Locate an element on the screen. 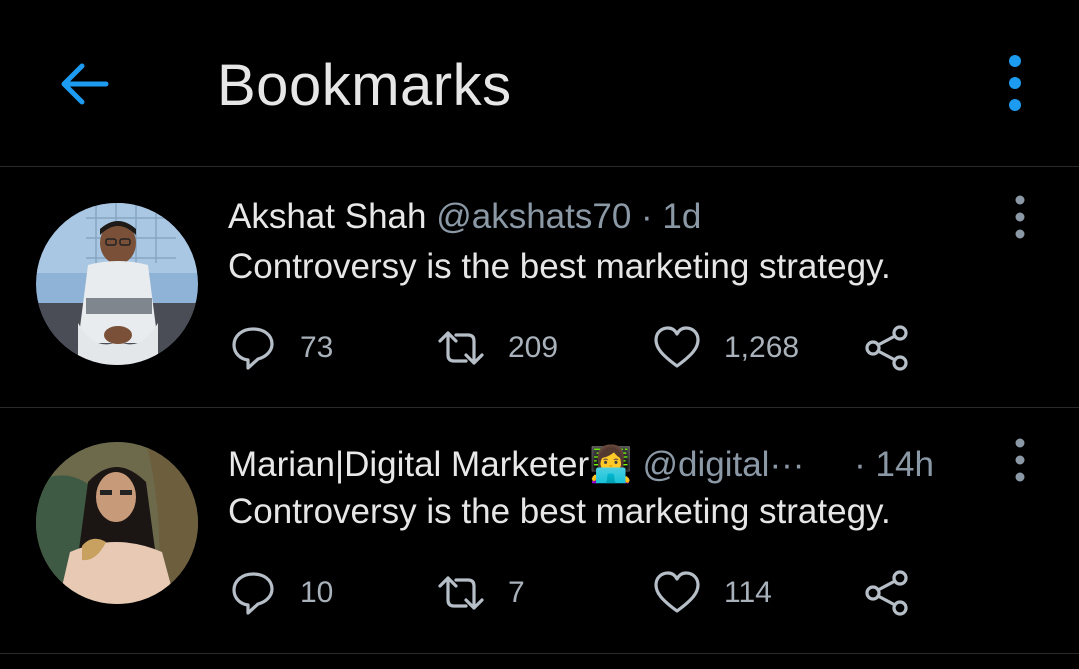 This screenshot has height=669, width=1079. like-button: 114 is located at coordinates (712, 593).